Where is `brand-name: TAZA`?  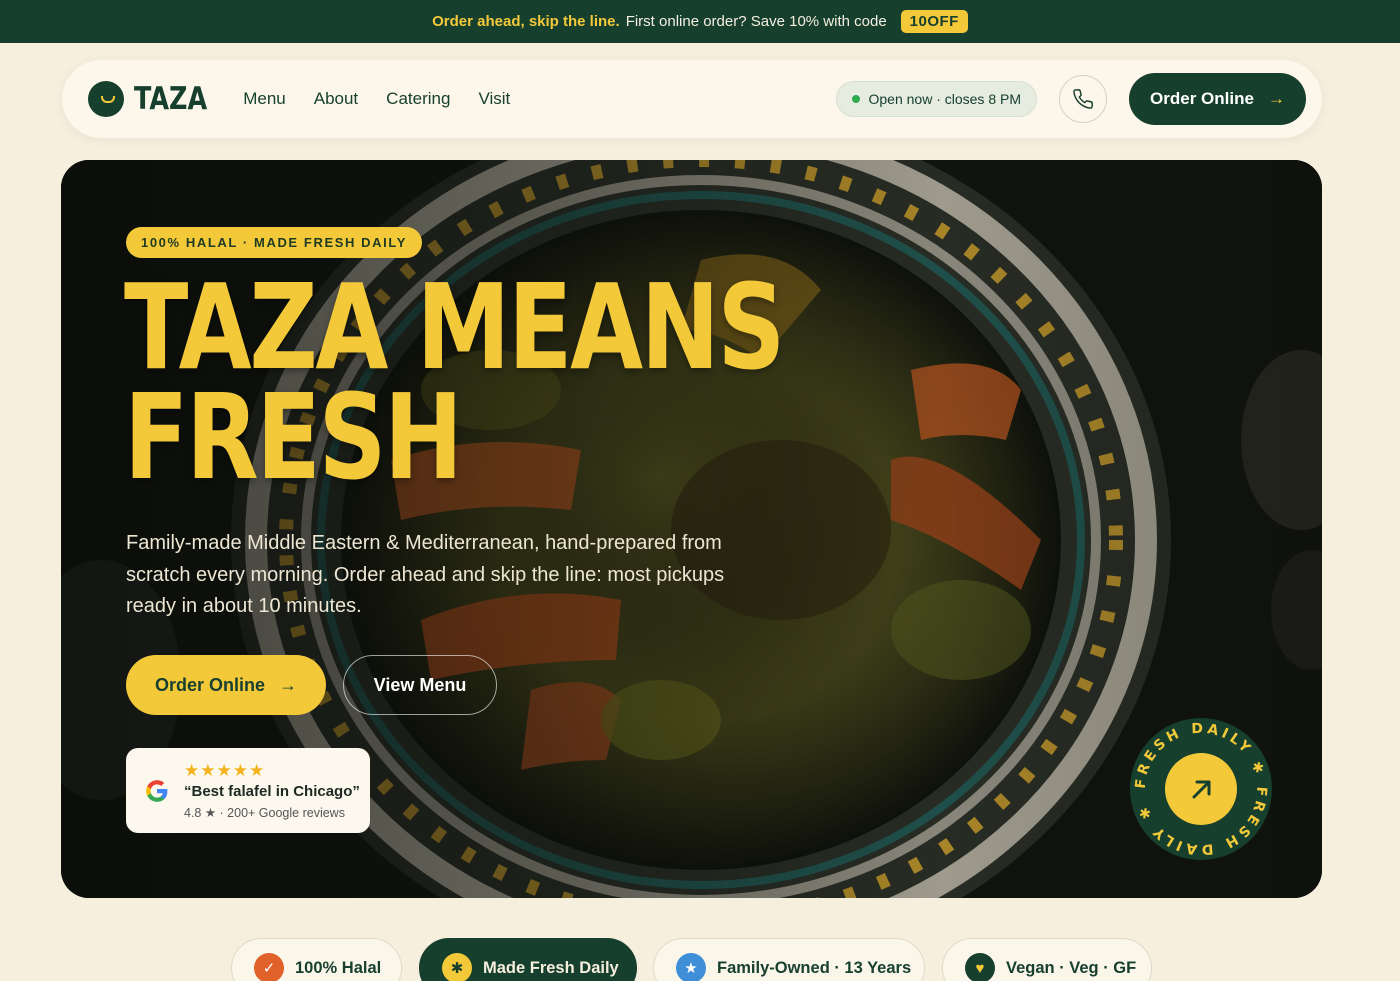 brand-name: TAZA is located at coordinates (171, 99).